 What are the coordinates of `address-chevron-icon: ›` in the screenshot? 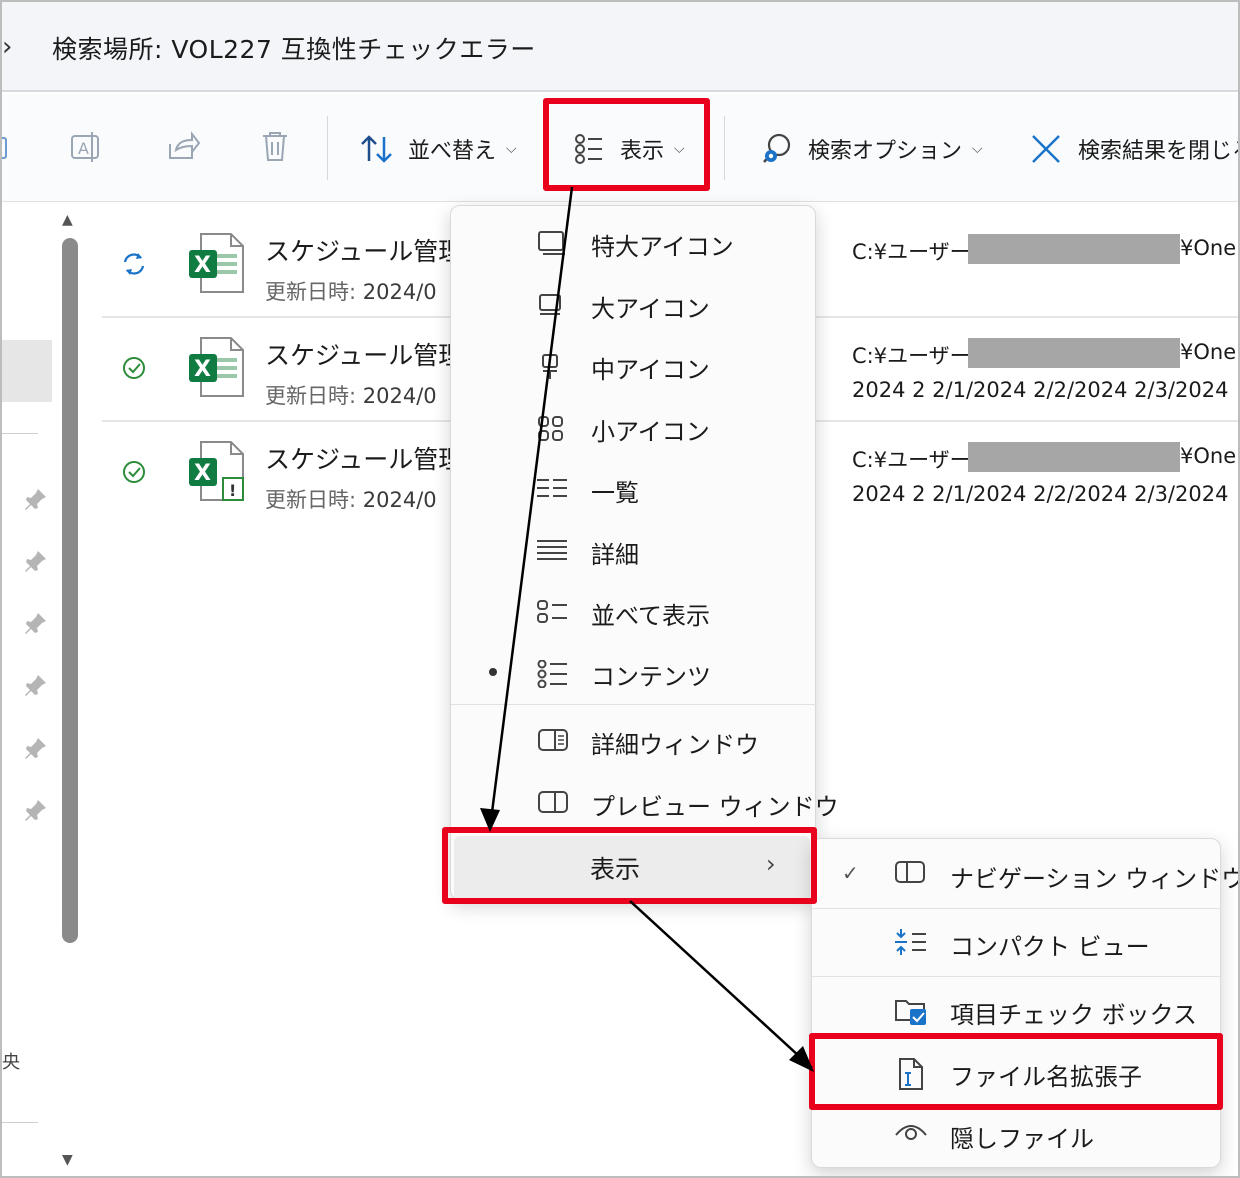 It's located at (7, 47).